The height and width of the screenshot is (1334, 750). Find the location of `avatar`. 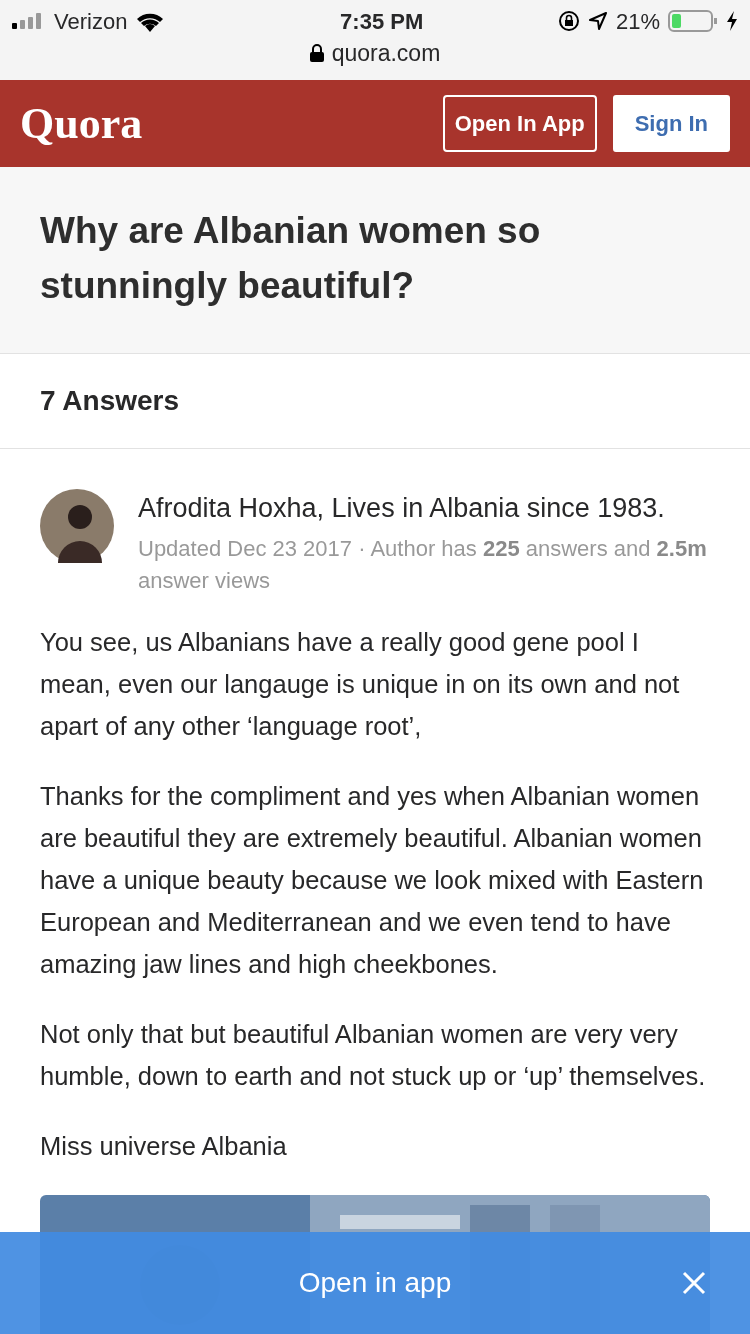

avatar is located at coordinates (77, 526).